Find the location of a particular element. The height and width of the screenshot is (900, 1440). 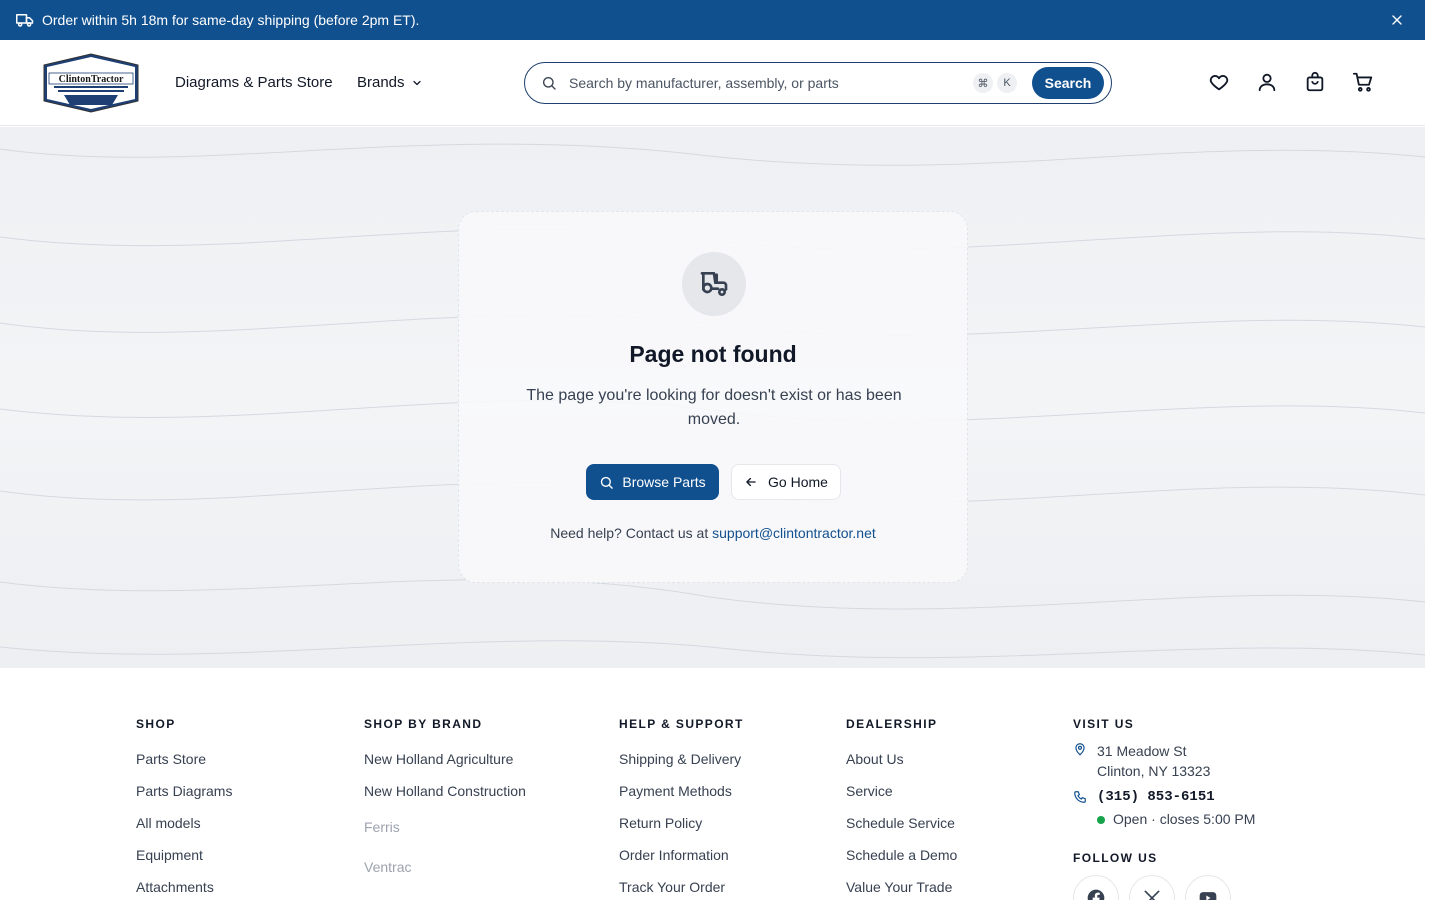

x-icon is located at coordinates (1152, 895).